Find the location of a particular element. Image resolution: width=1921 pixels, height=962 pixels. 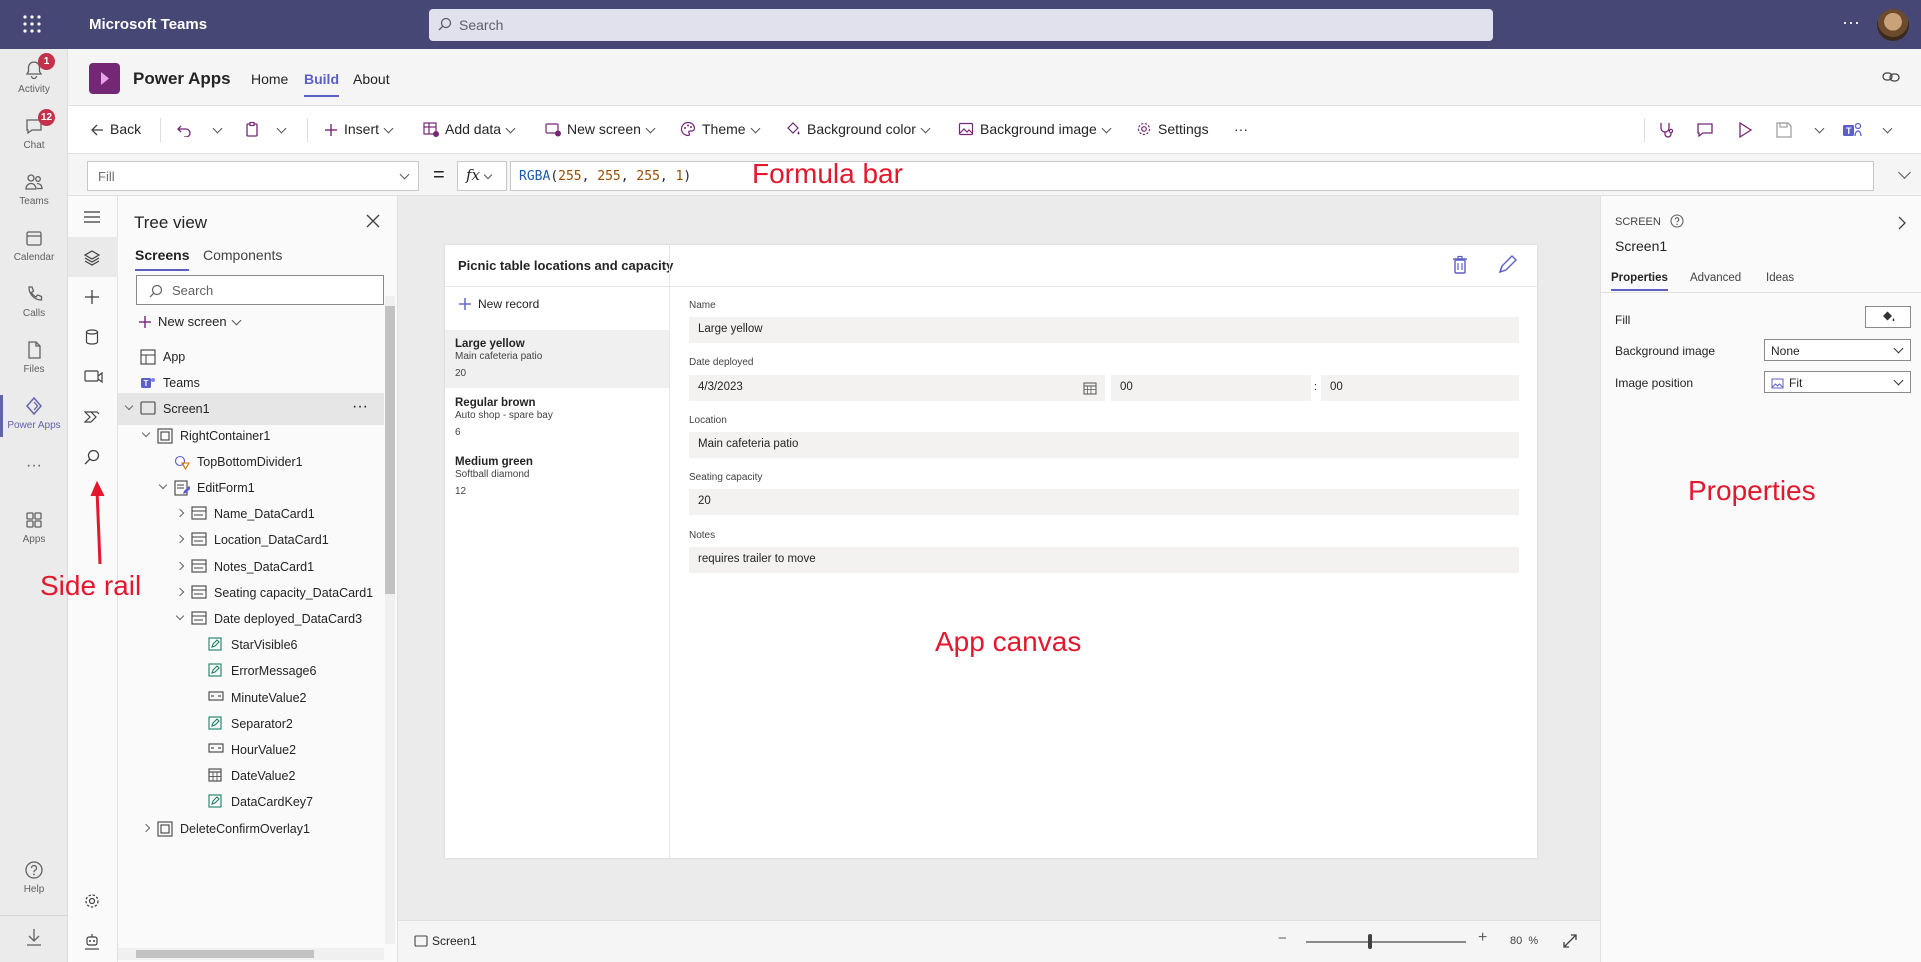

tab-components: Components is located at coordinates (242, 255).